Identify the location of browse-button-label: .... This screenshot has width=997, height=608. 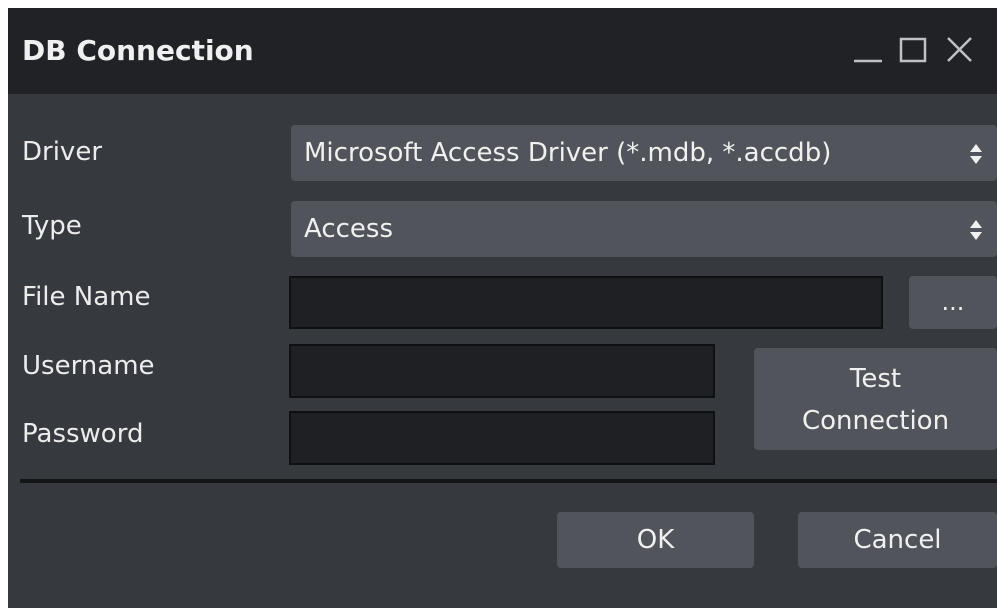
(953, 302).